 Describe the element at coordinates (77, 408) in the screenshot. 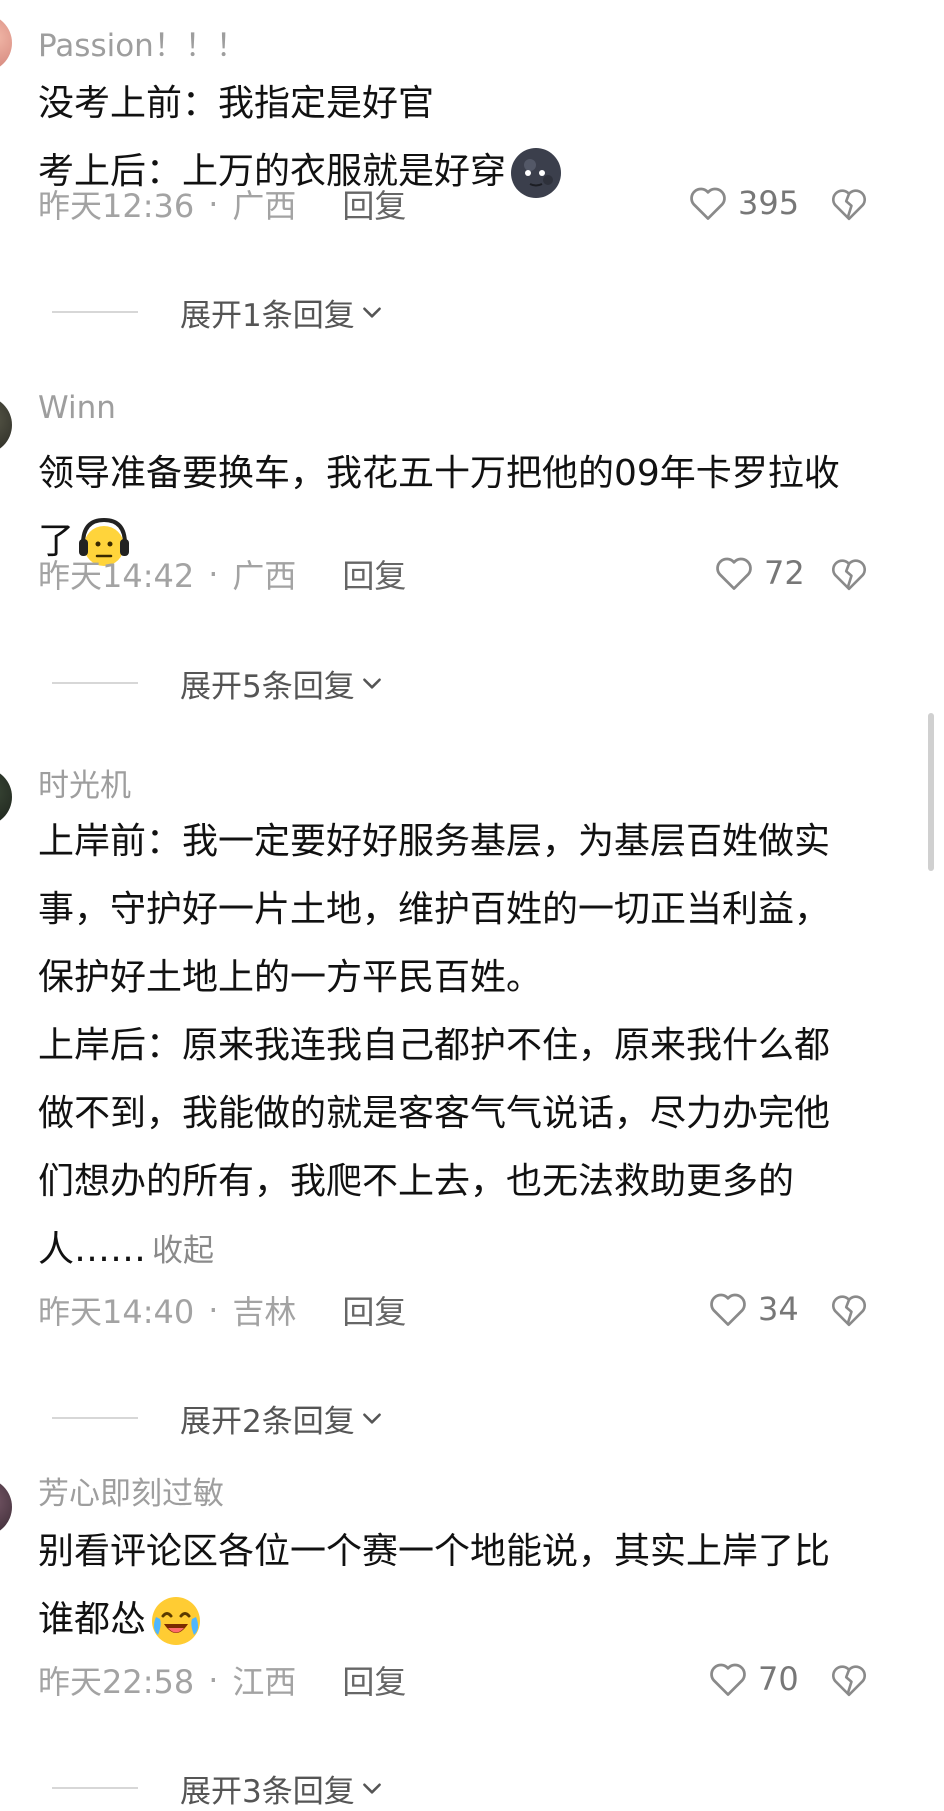

I see `username: Winn` at that location.